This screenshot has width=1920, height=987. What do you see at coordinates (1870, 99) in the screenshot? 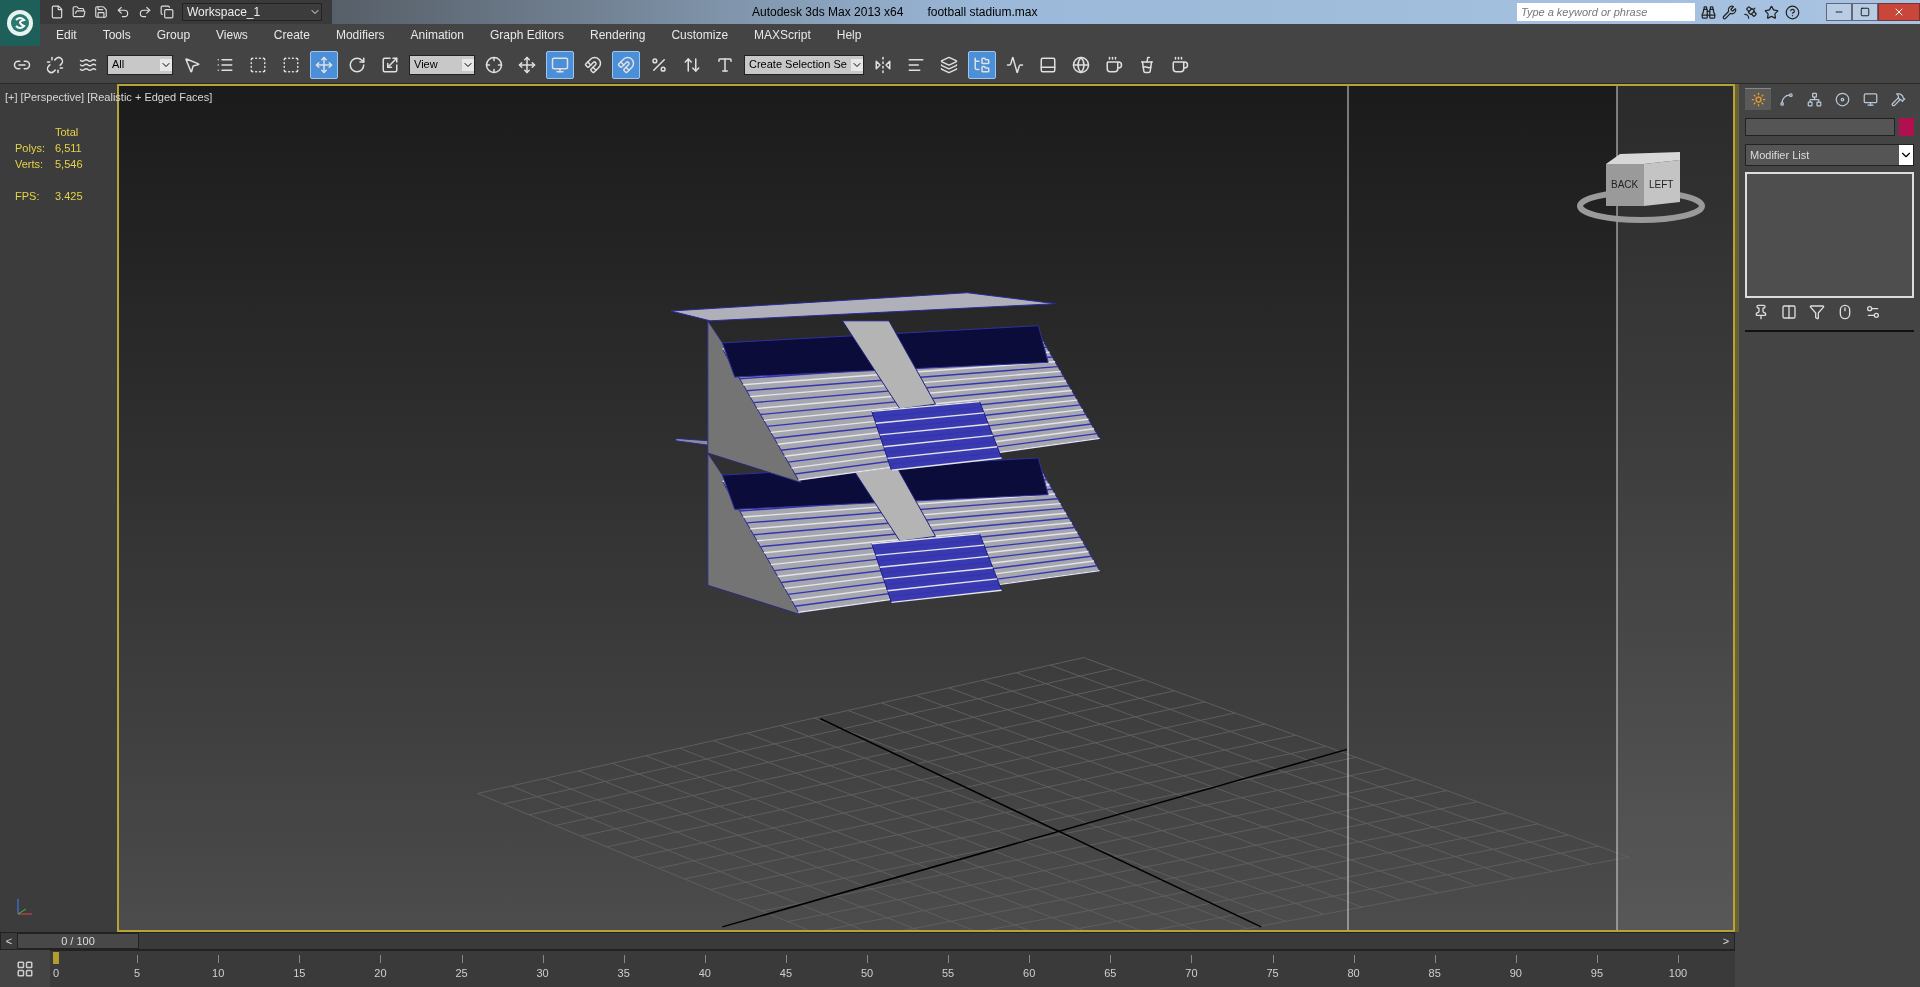
I see `monitor-icon` at bounding box center [1870, 99].